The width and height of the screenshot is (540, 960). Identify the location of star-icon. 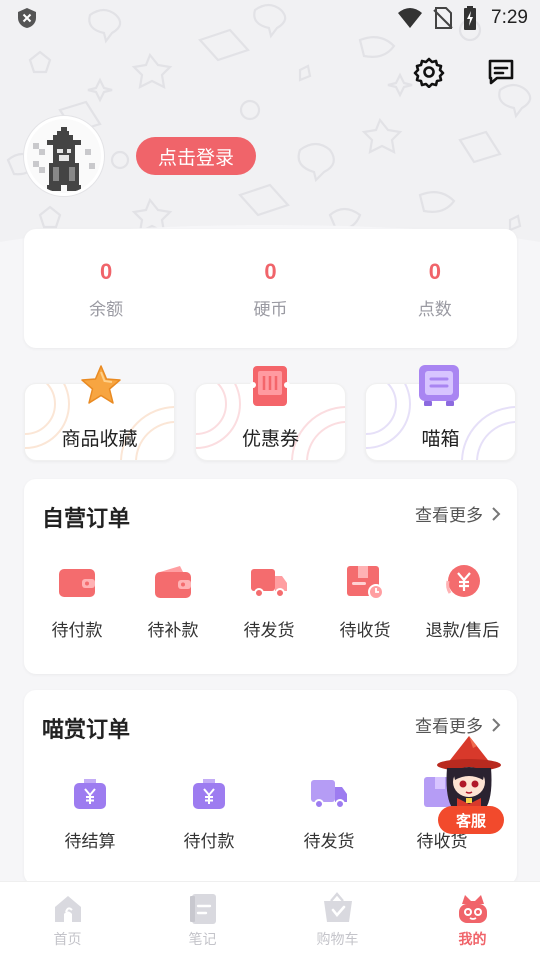
(101, 384).